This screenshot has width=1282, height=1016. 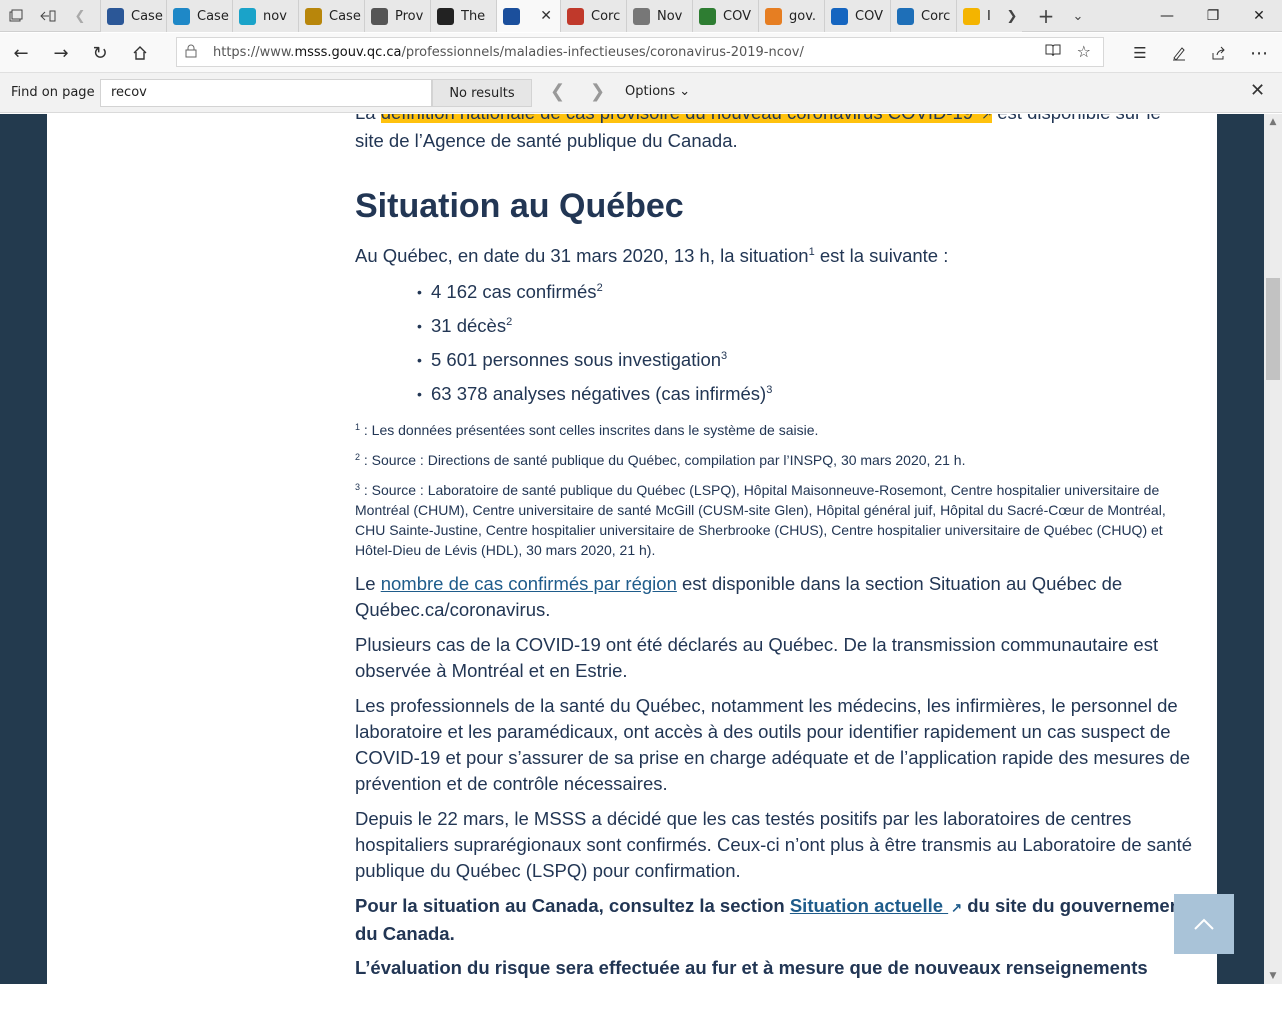 I want to click on tab-title: nov, so click(x=275, y=16).